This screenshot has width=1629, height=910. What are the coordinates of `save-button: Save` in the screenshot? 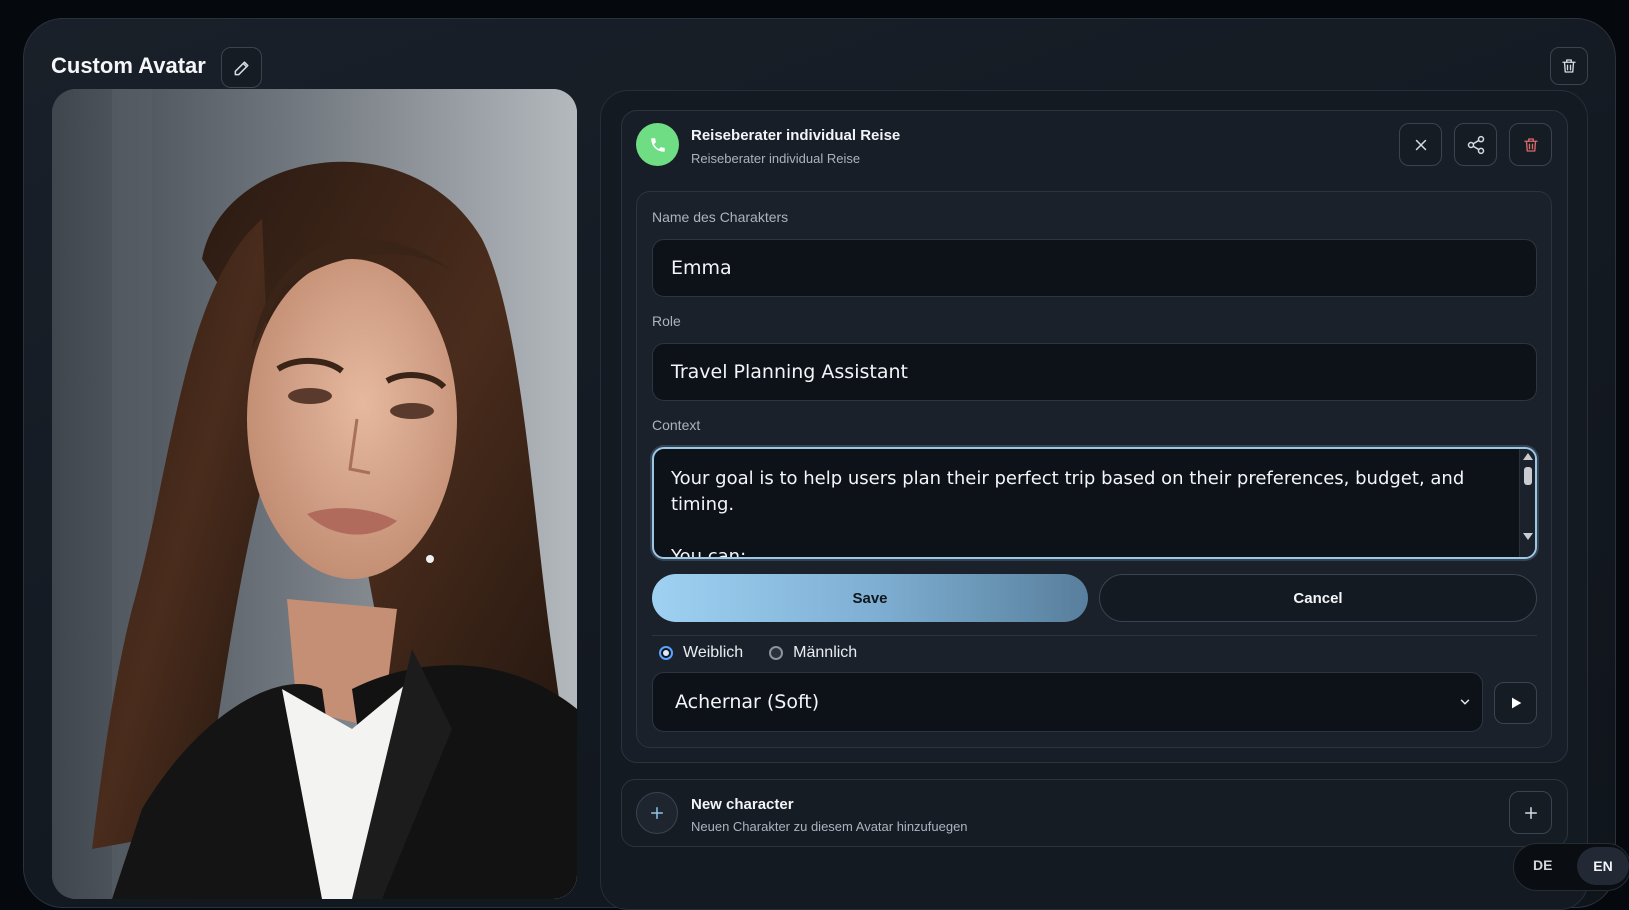 It's located at (870, 598).